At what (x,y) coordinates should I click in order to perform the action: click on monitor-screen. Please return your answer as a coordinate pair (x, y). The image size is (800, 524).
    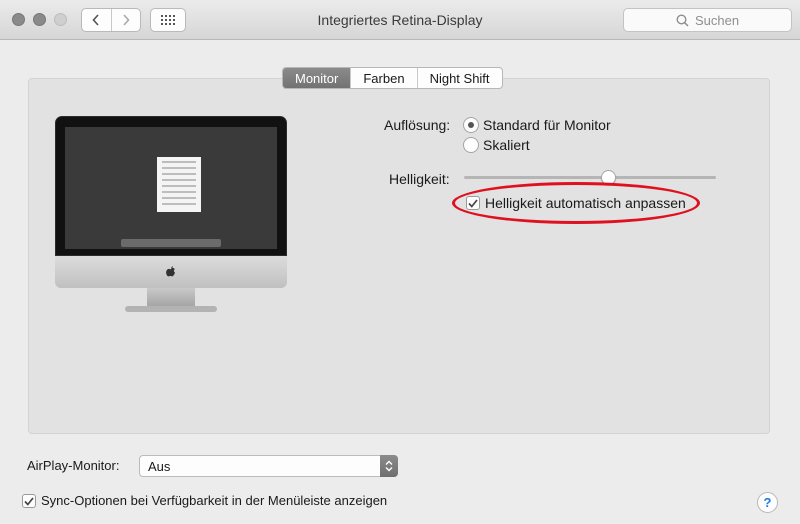
    Looking at the image, I should click on (171, 188).